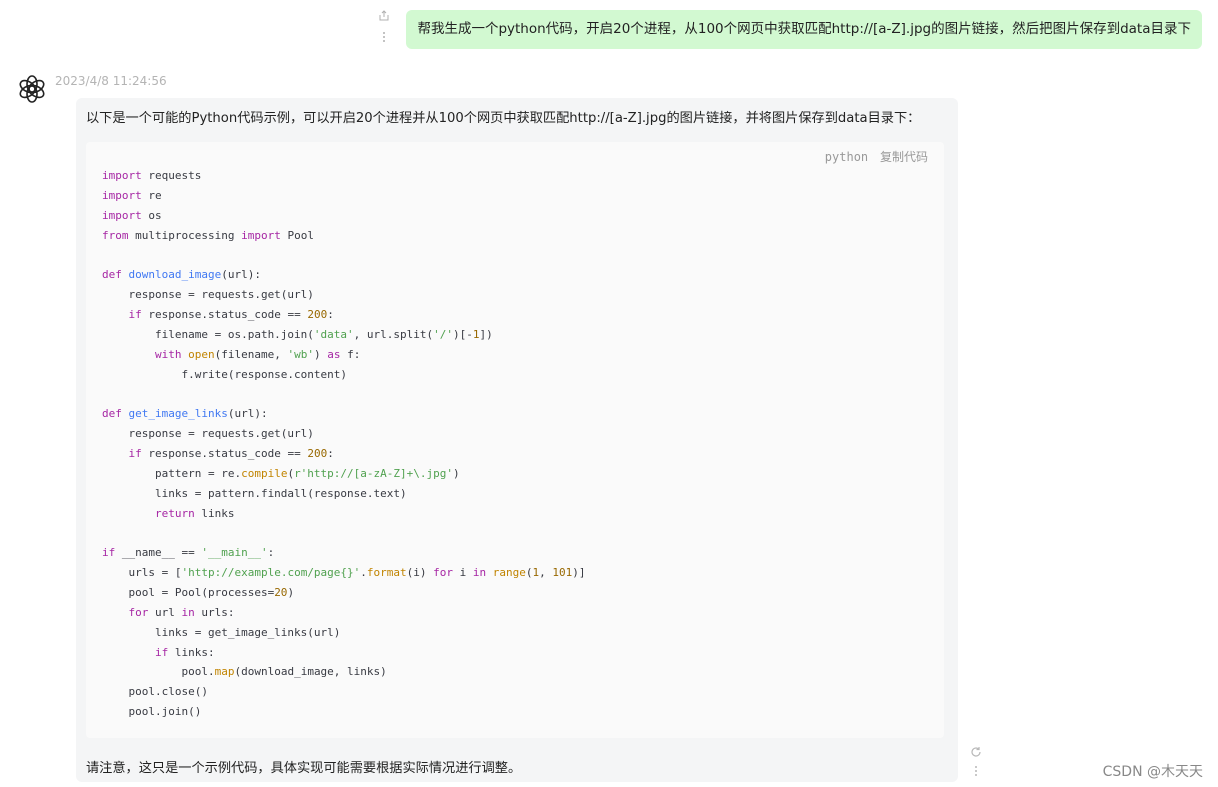  Describe the element at coordinates (181, 612) in the screenshot. I see `code-line: for url in urls:` at that location.